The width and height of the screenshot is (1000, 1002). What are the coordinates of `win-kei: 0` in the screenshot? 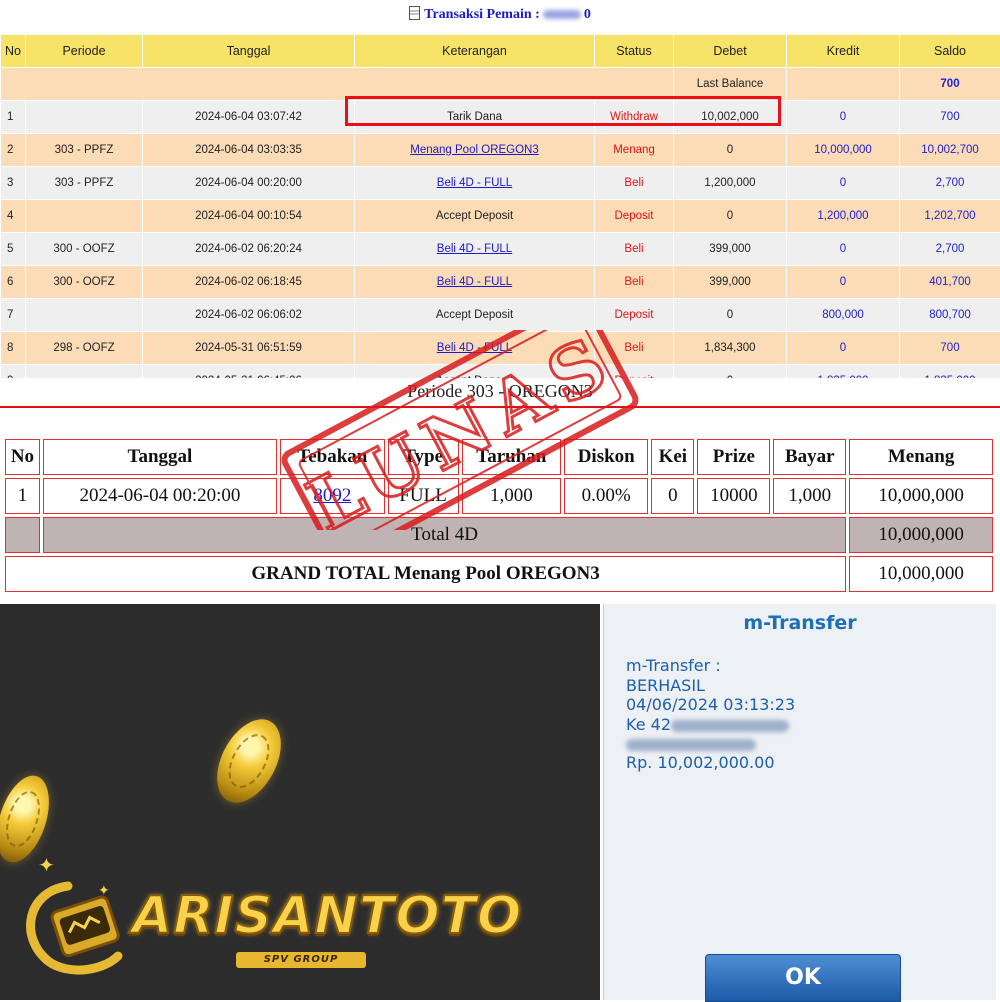 It's located at (672, 496).